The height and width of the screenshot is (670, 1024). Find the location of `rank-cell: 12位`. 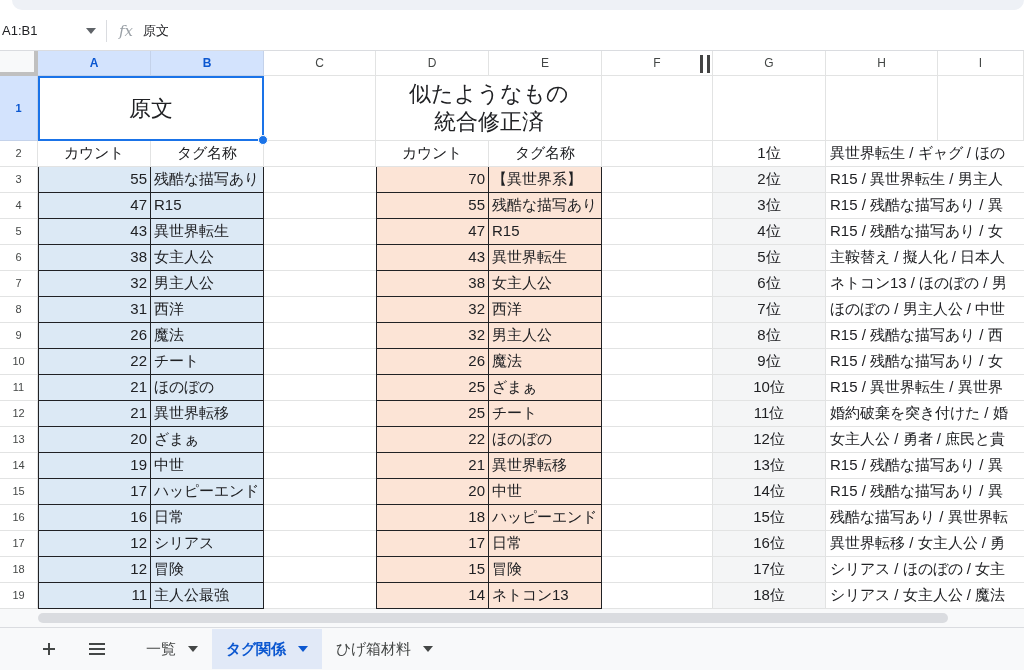

rank-cell: 12位 is located at coordinates (769, 440).